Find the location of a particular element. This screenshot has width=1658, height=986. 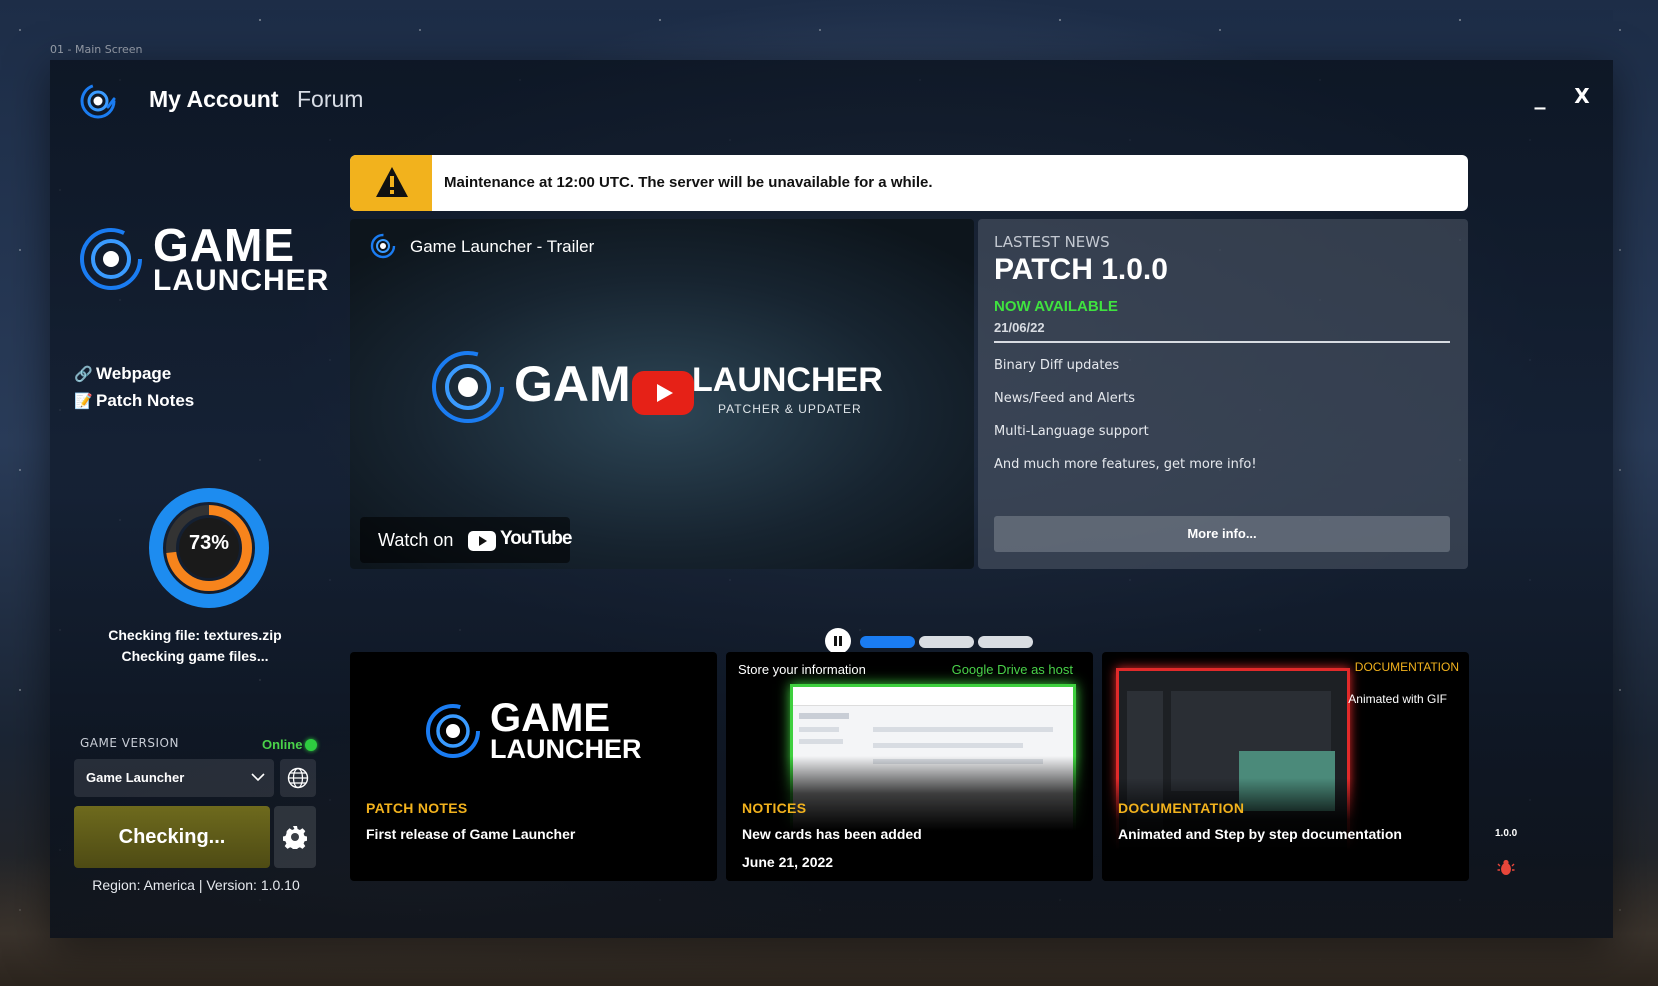

channel-logo-icon is located at coordinates (383, 246).